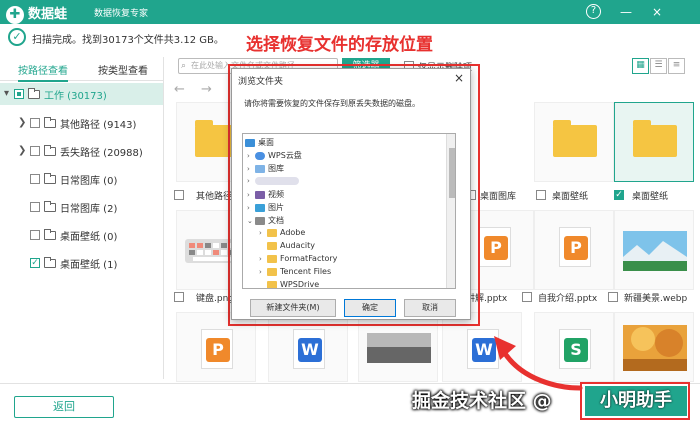 The width and height of the screenshot is (700, 428). What do you see at coordinates (35, 263) in the screenshot?
I see `checkbox-checked: ✓` at bounding box center [35, 263].